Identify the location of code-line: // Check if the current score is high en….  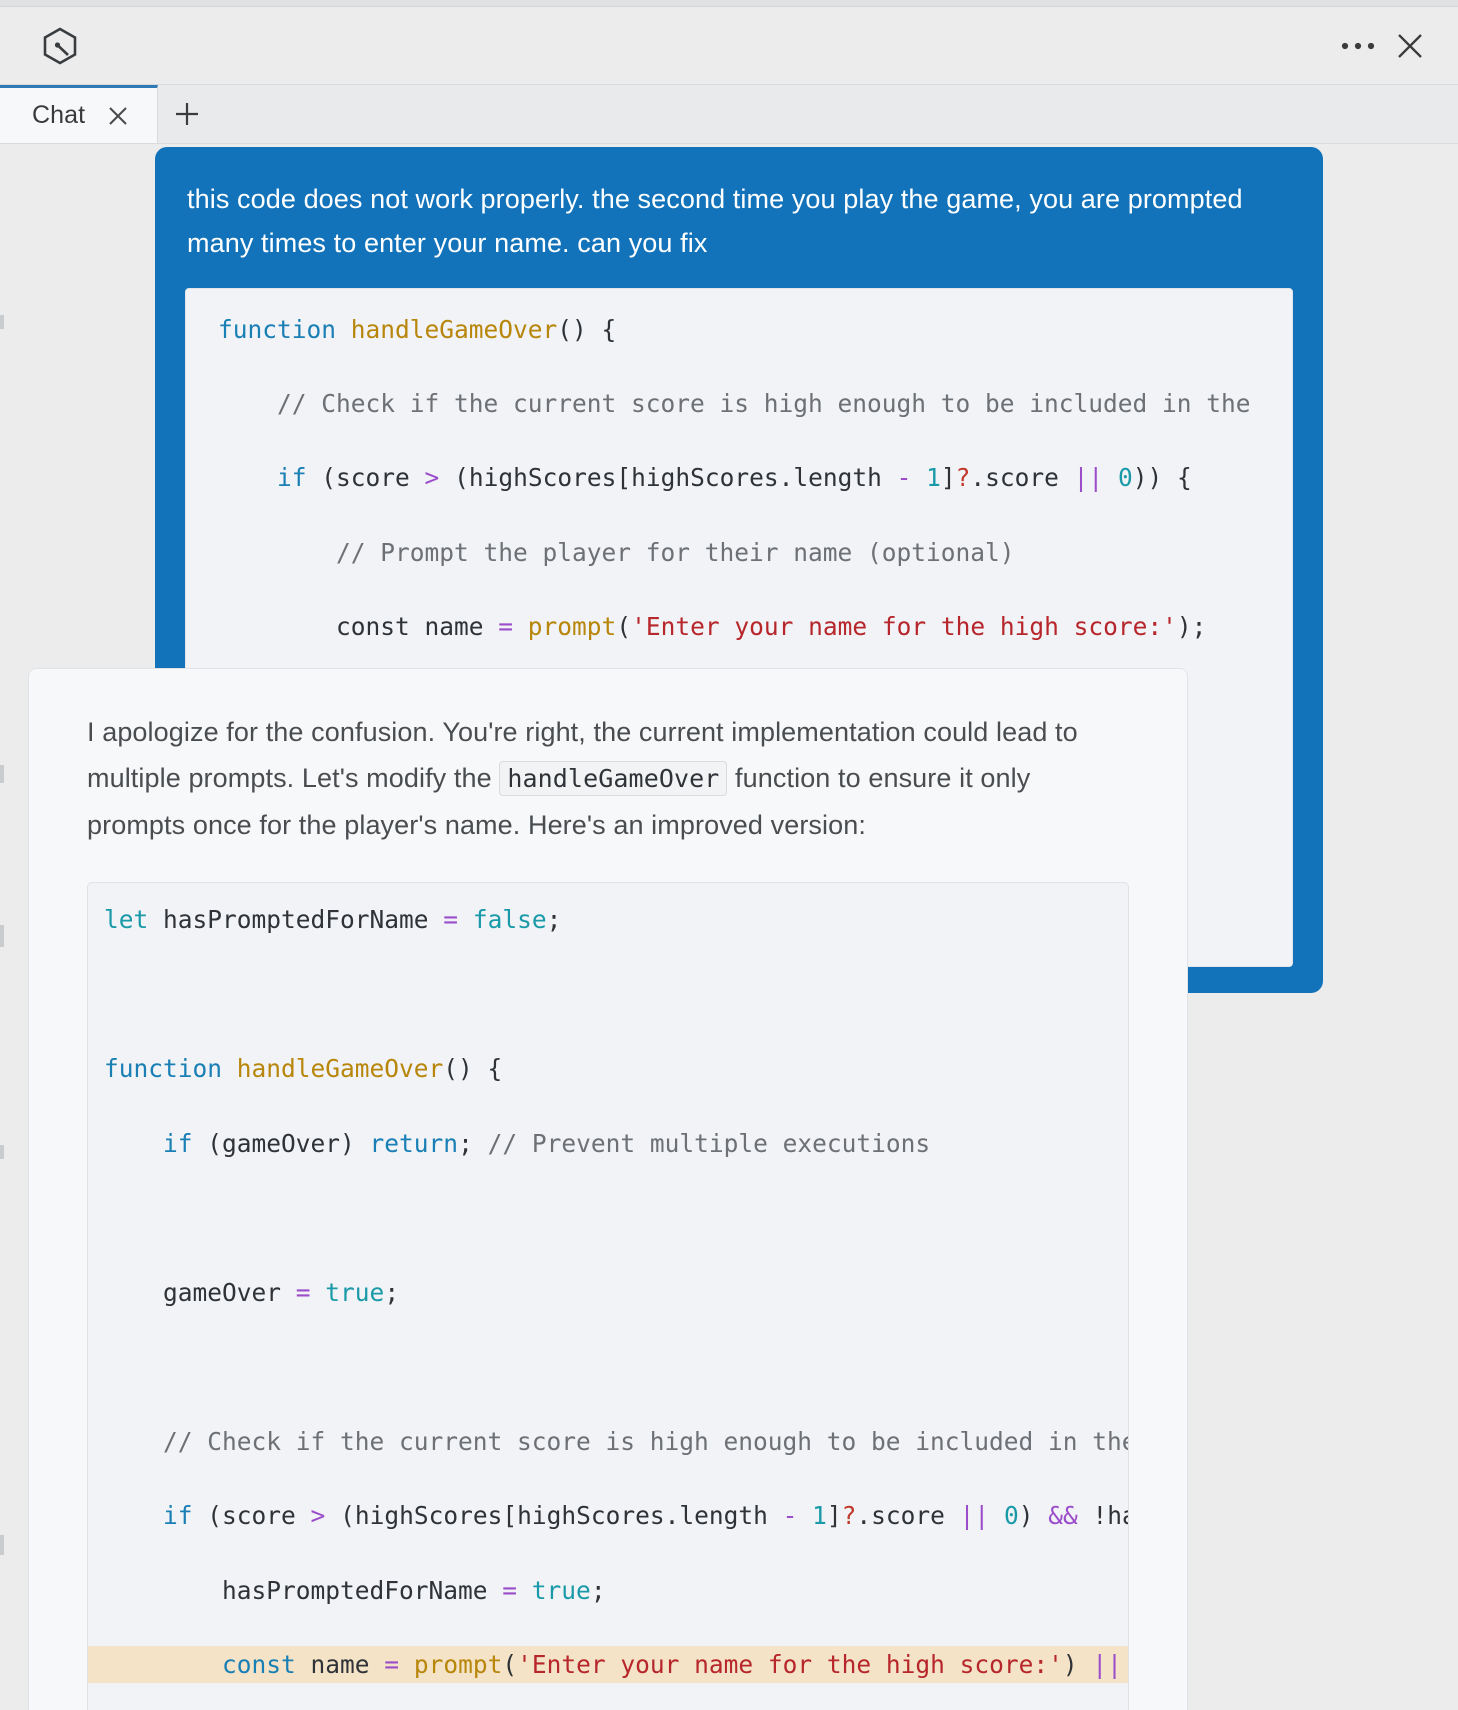
(608, 1441).